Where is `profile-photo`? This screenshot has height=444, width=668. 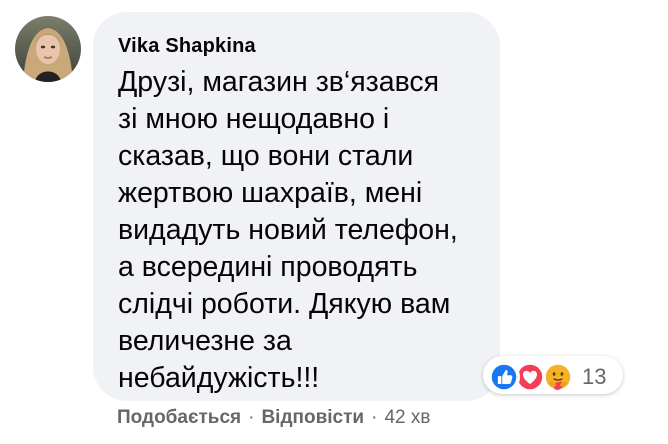
profile-photo is located at coordinates (48, 49).